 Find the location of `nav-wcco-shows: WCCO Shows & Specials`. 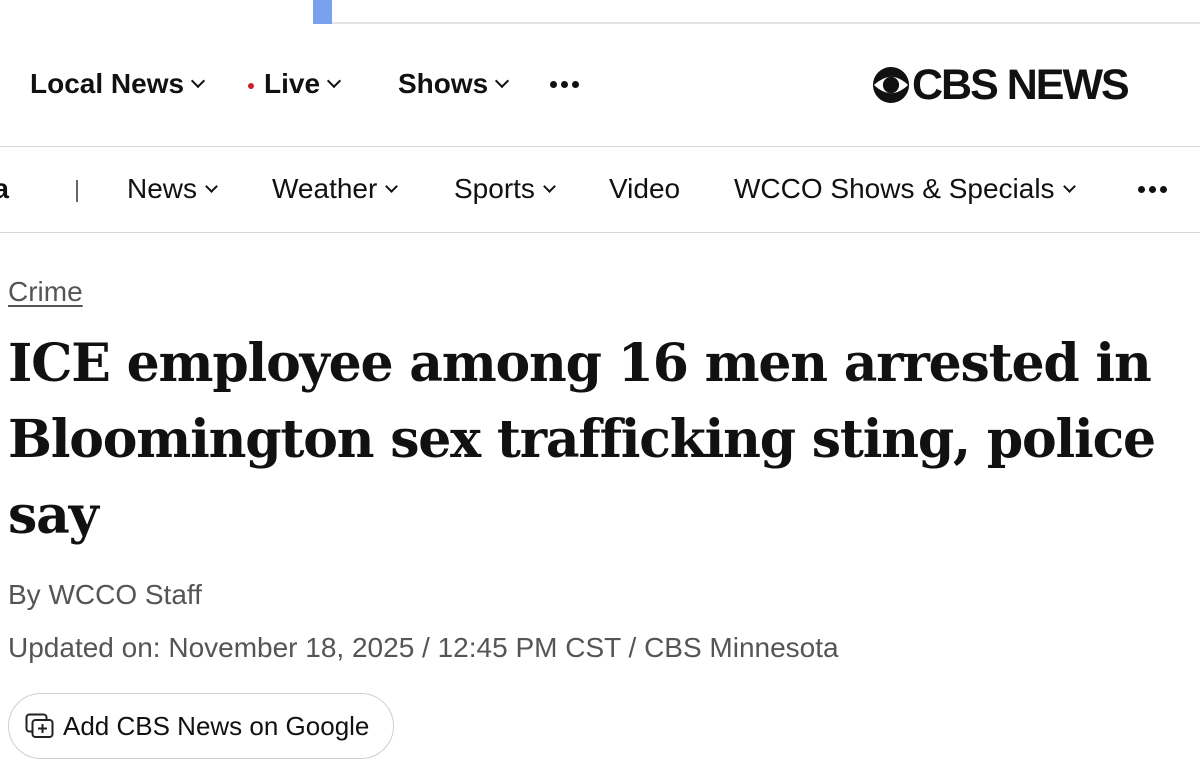

nav-wcco-shows: WCCO Shows & Specials is located at coordinates (905, 189).